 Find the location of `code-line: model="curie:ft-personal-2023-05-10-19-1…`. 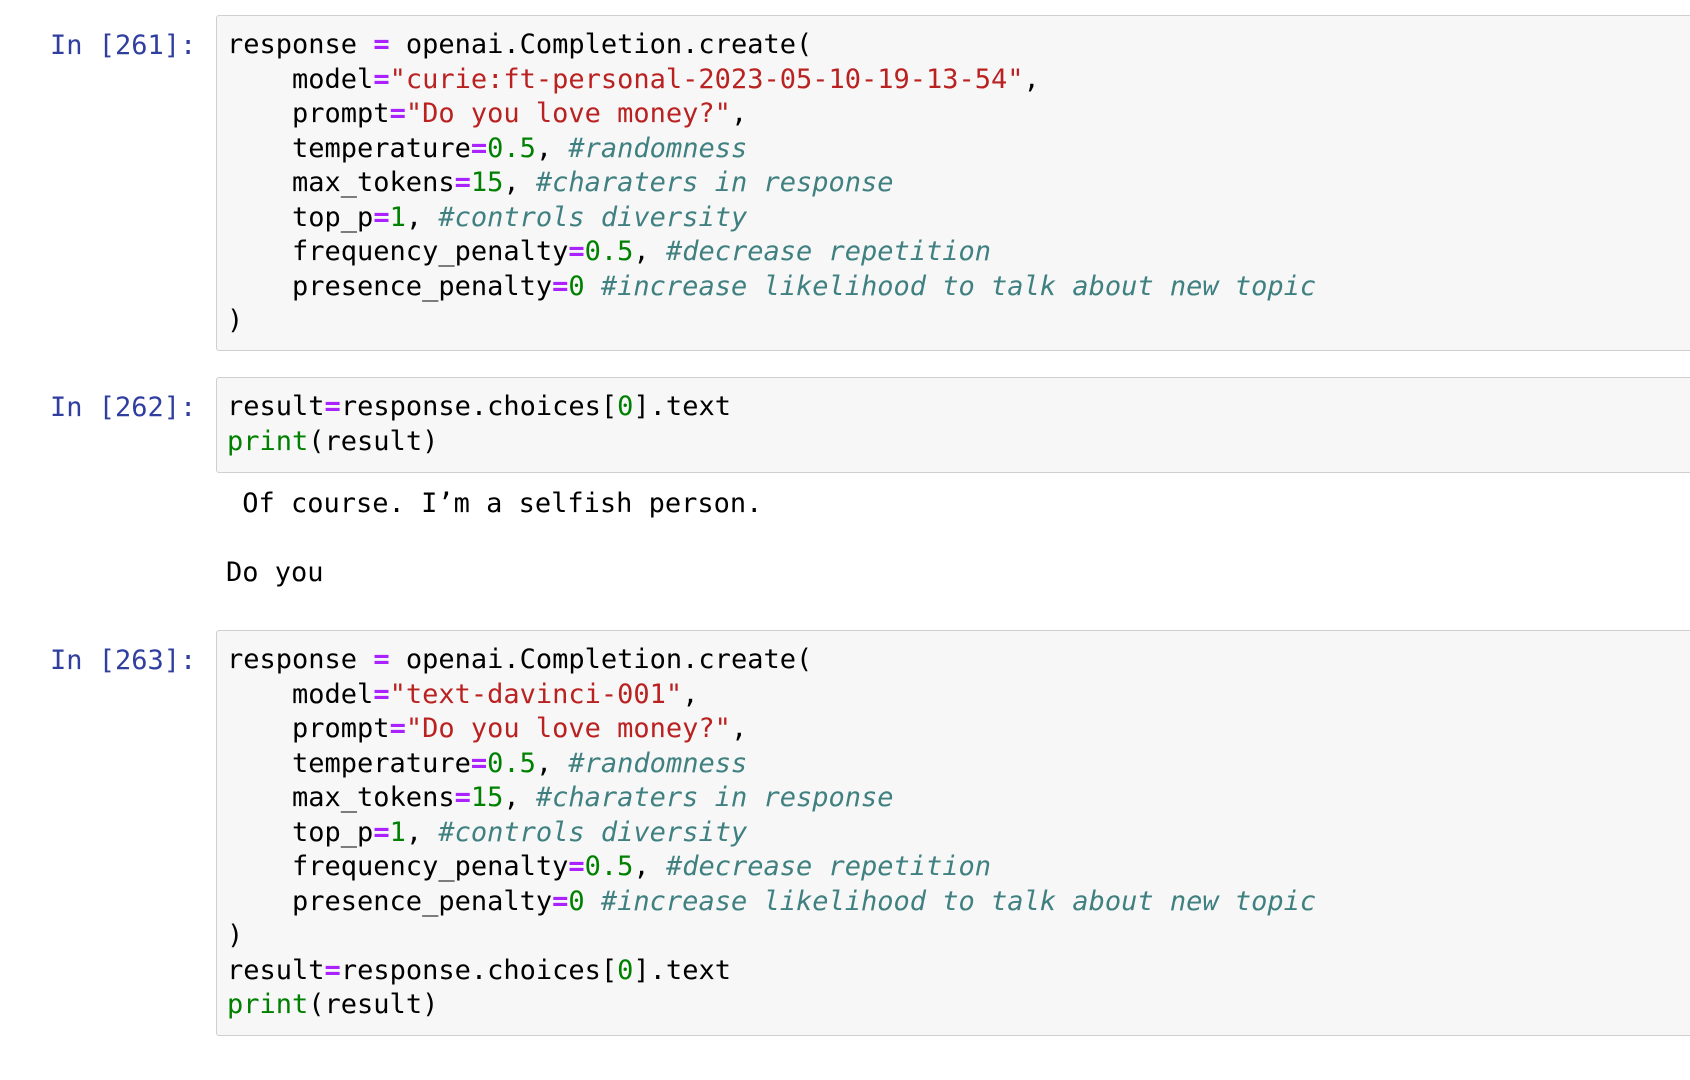

code-line: model="curie:ft-personal-2023-05-10-19-1… is located at coordinates (771, 80).